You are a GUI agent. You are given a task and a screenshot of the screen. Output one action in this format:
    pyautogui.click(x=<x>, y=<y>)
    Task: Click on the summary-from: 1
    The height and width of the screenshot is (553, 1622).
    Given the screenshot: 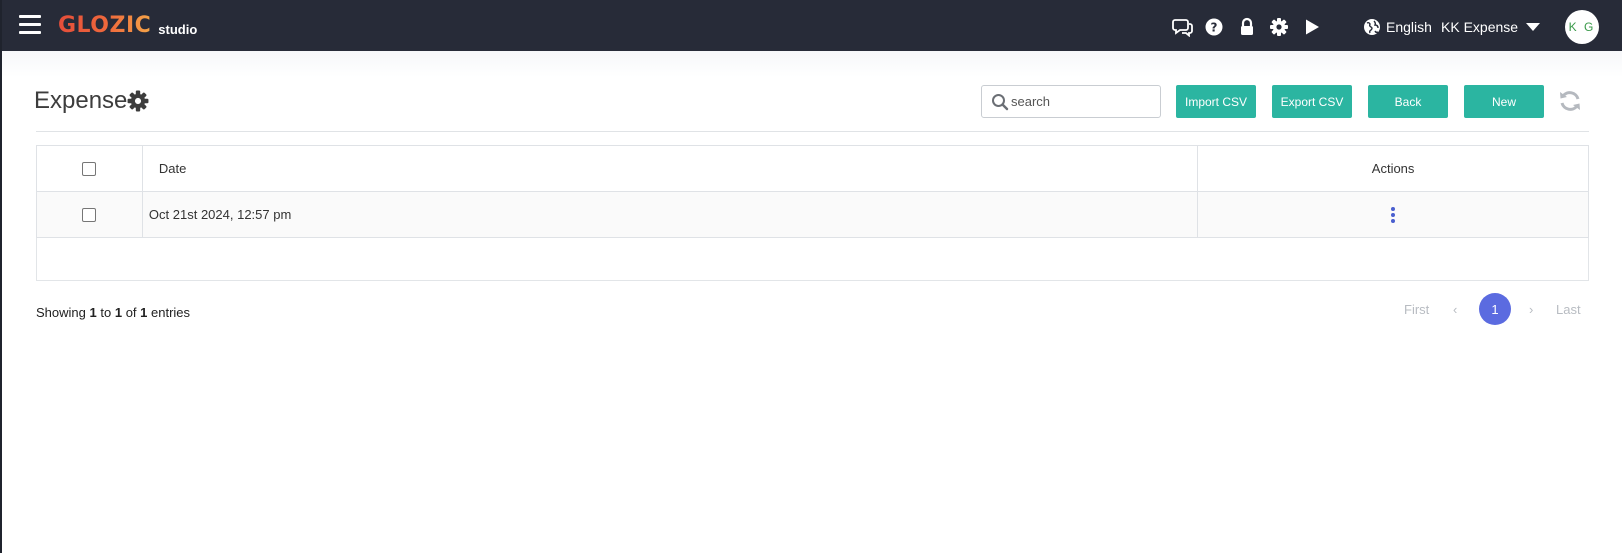 What is the action you would take?
    pyautogui.click(x=93, y=312)
    